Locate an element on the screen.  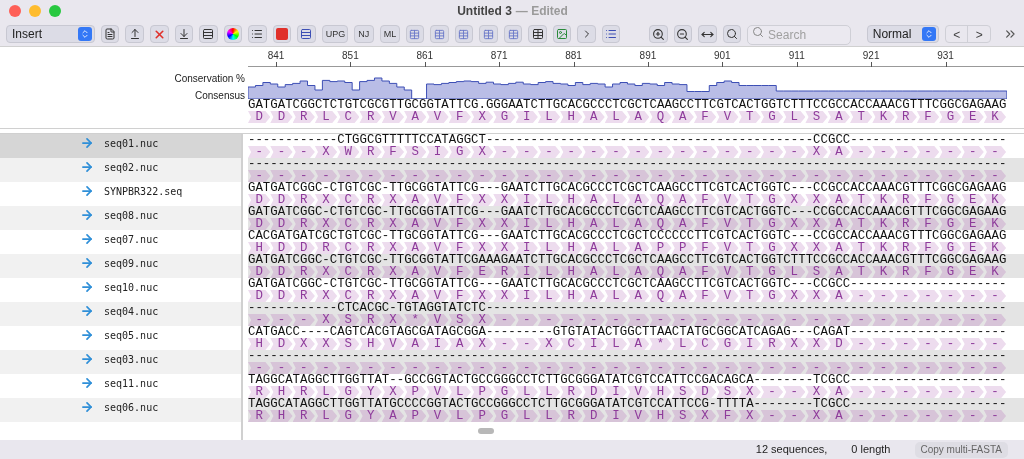
mode-select: Insert is located at coordinates (50, 34).